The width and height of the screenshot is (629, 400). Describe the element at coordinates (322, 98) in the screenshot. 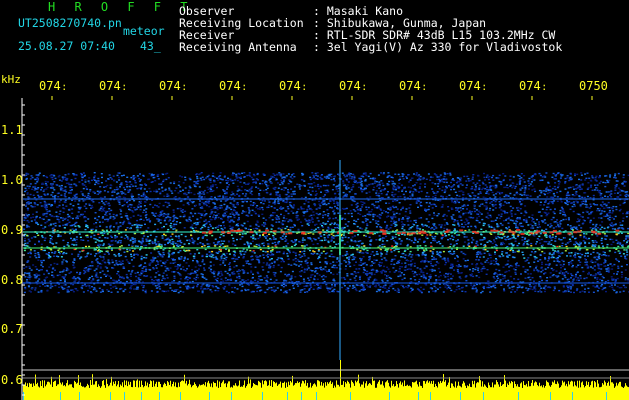

I see `x-axis-ticks` at that location.